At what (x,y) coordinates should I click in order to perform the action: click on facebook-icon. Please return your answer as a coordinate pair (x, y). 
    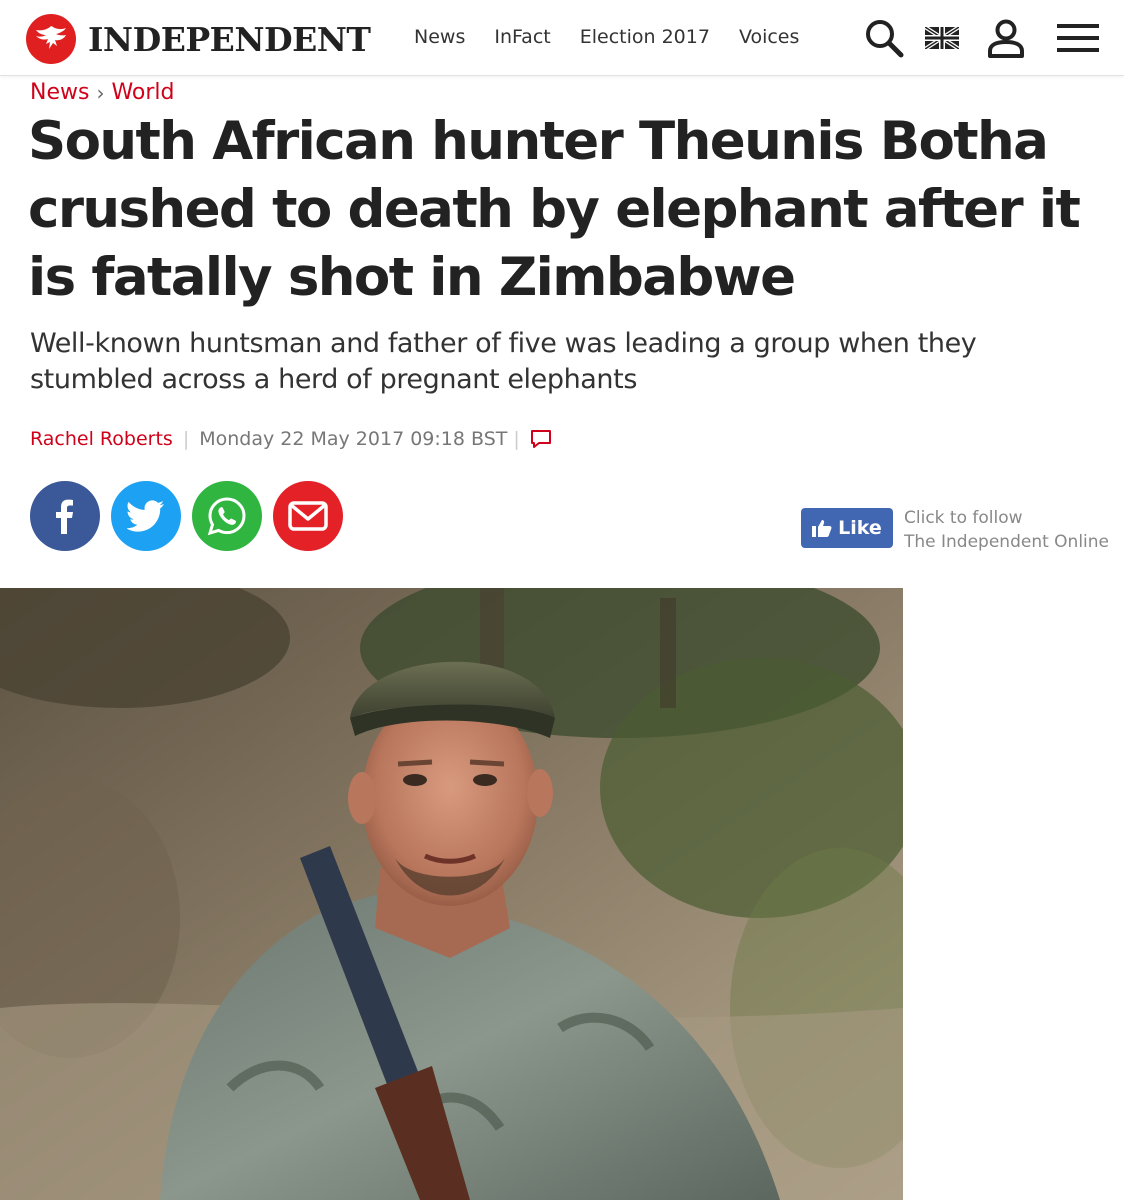
    Looking at the image, I should click on (64, 516).